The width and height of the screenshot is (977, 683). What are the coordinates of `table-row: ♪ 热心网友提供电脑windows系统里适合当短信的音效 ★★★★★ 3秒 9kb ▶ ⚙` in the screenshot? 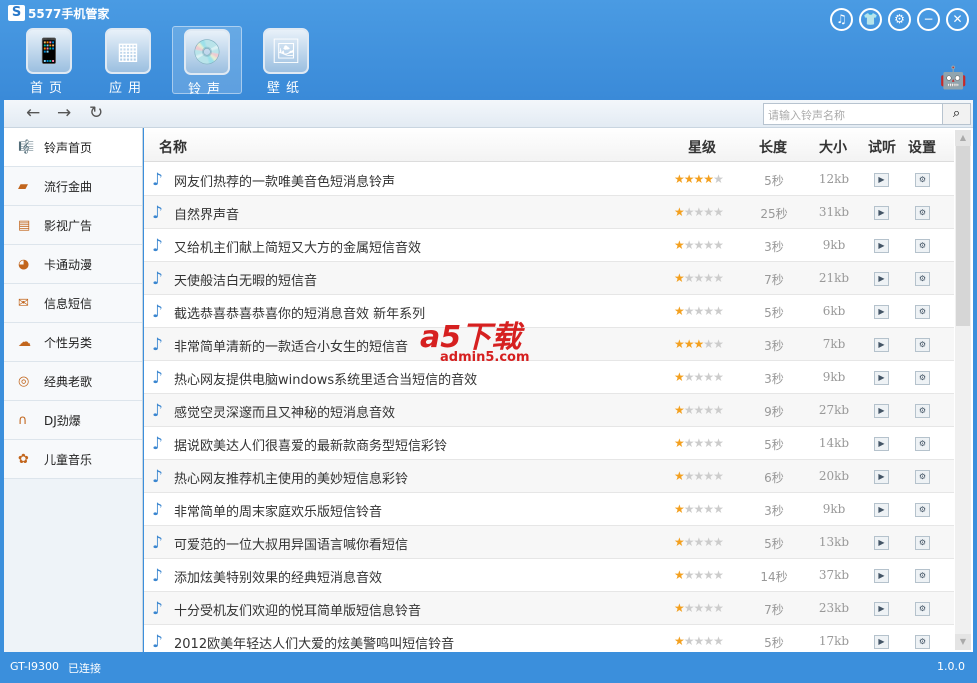 It's located at (549, 377).